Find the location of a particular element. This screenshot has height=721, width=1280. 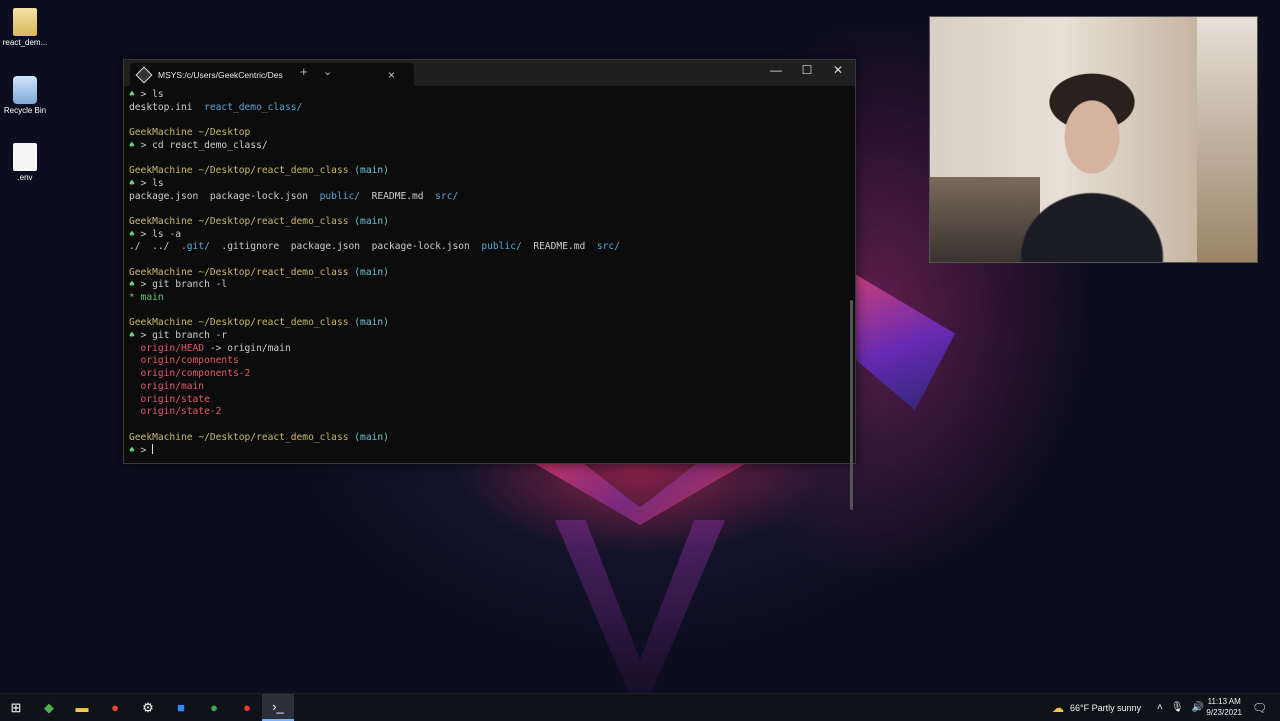

microphone-icon: 🎙 is located at coordinates (1177, 707).